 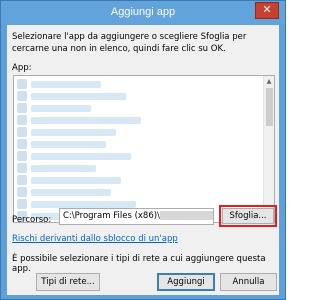 I want to click on app-list-scrollbar: ▲ ▼, so click(x=268, y=149).